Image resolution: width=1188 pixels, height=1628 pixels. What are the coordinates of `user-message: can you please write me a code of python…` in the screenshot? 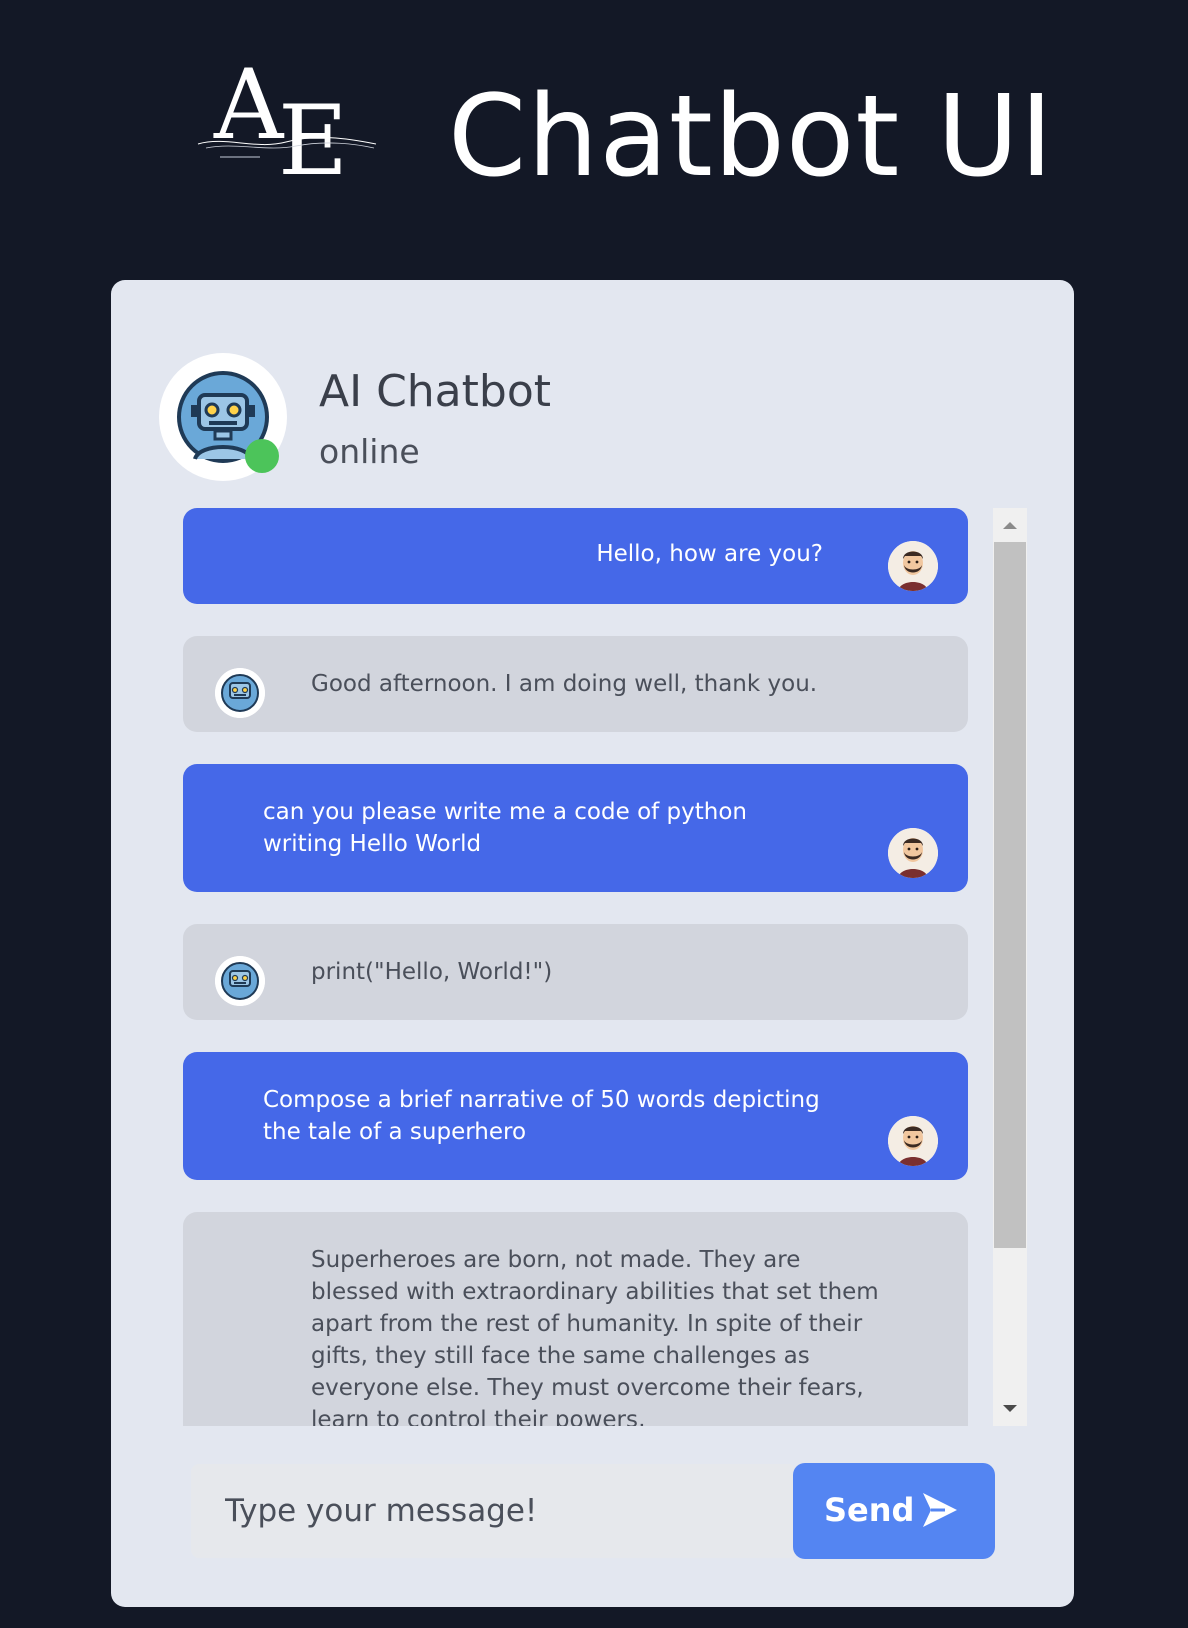 It's located at (575, 828).